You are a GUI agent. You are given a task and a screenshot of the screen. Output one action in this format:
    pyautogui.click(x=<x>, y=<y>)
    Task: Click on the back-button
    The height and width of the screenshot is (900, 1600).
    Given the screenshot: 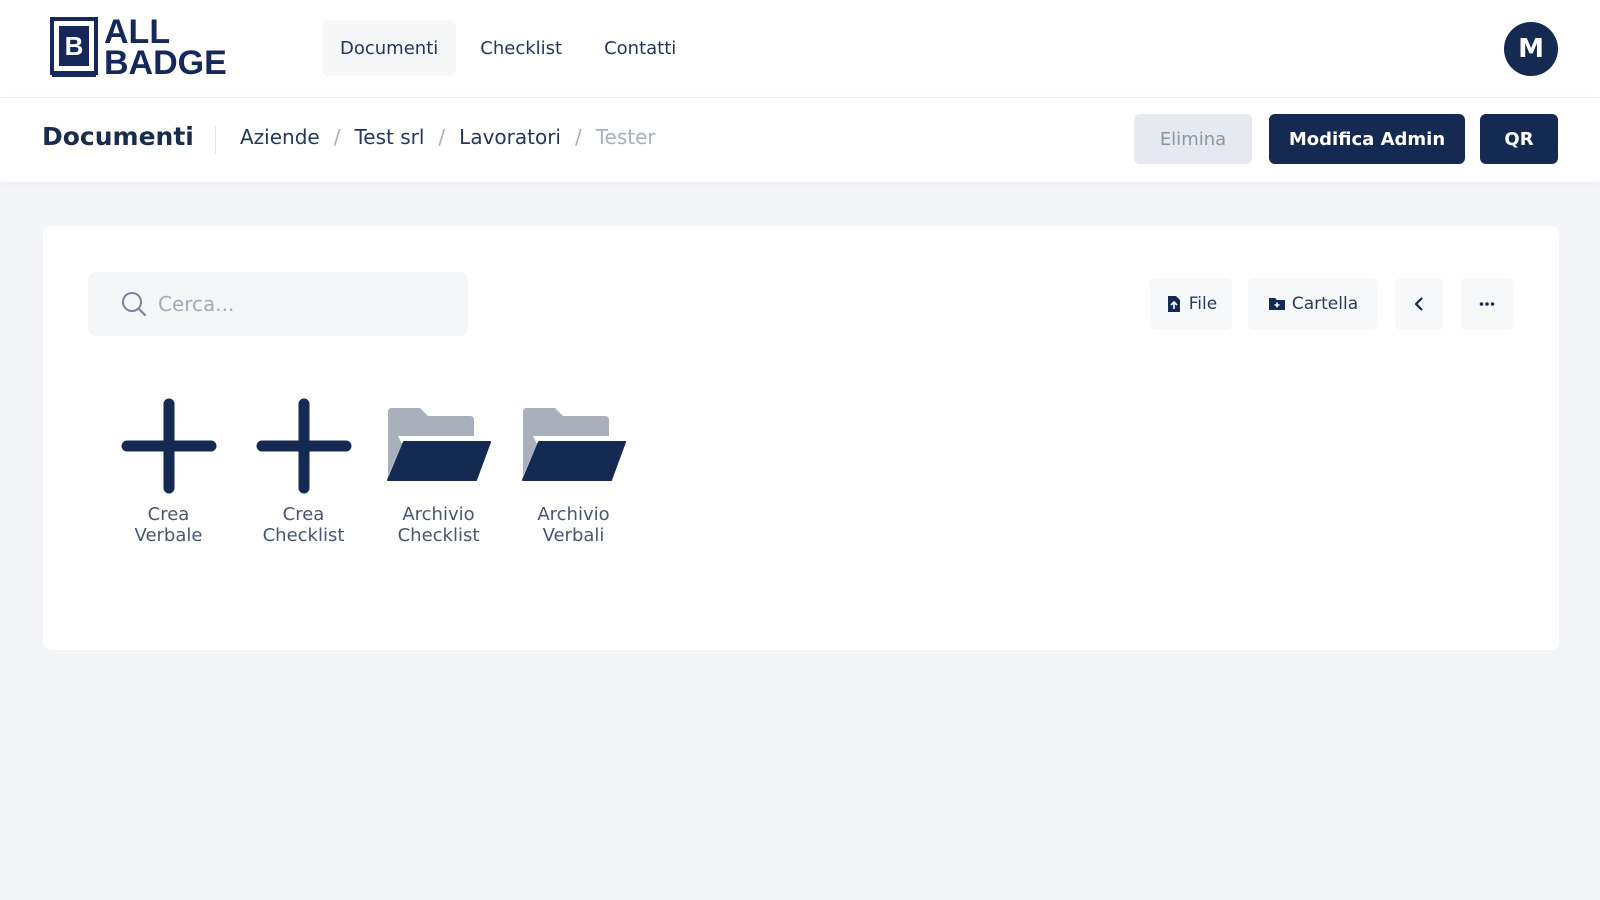 What is the action you would take?
    pyautogui.click(x=1419, y=304)
    